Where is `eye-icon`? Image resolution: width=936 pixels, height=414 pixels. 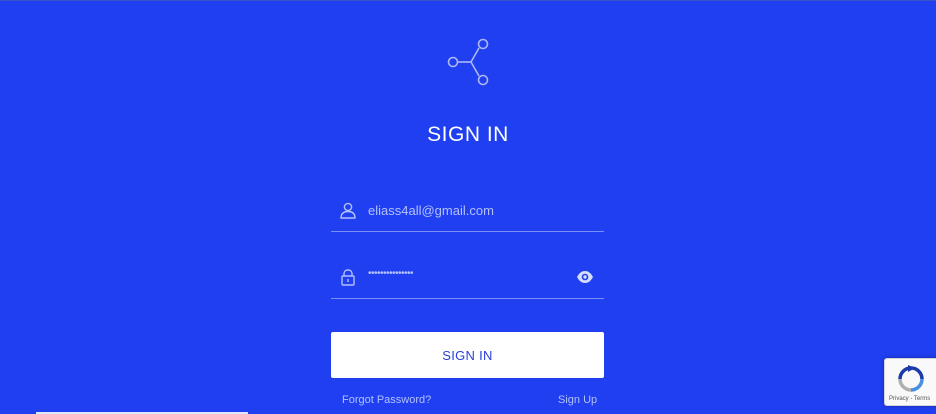 eye-icon is located at coordinates (585, 277).